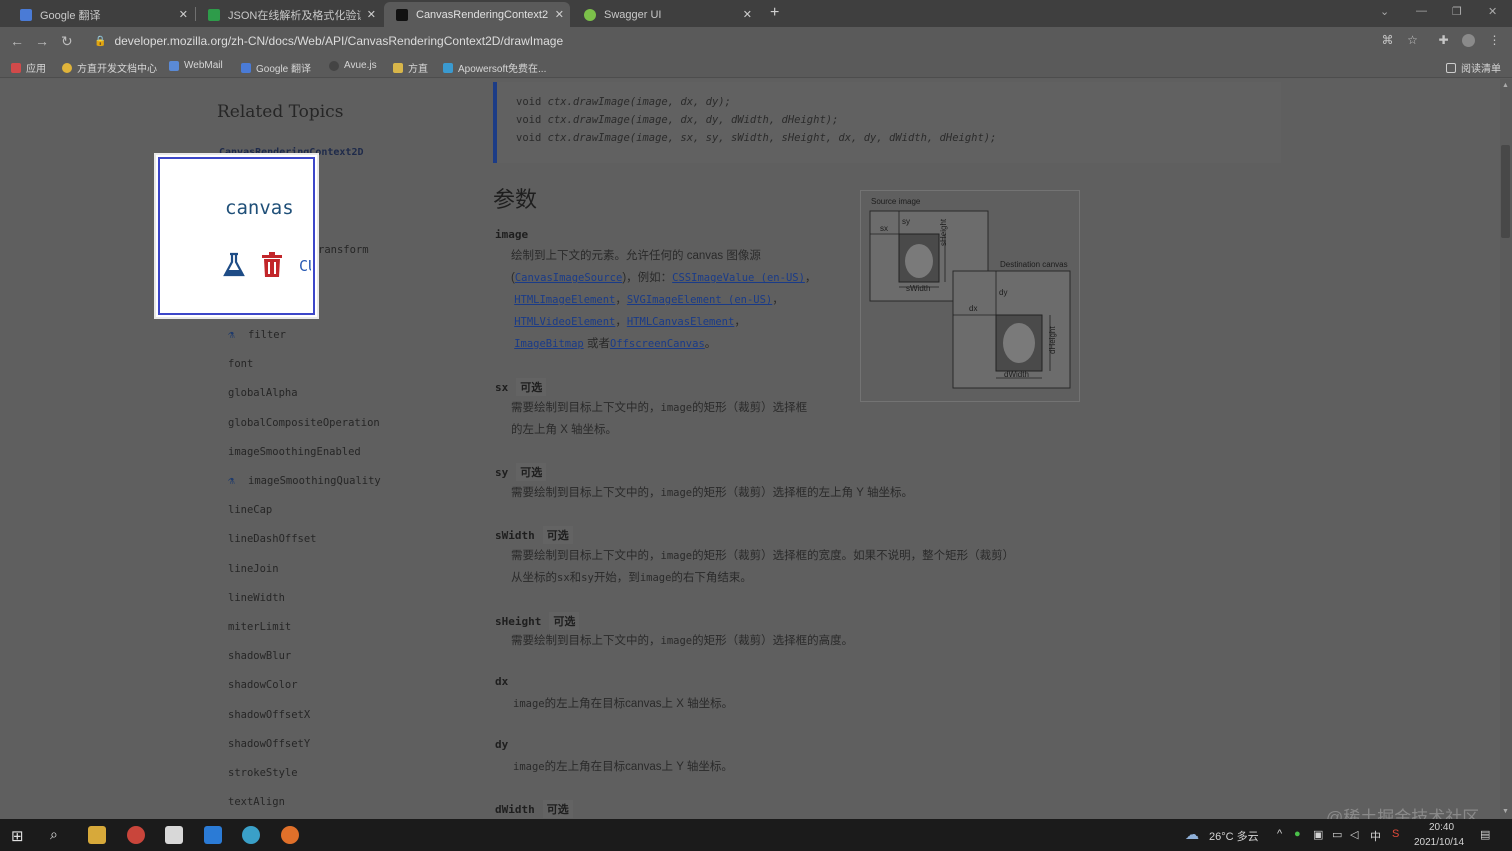 Image resolution: width=1512 pixels, height=851 pixels. I want to click on destination-canvas-label: Destination canvas, so click(1034, 264).